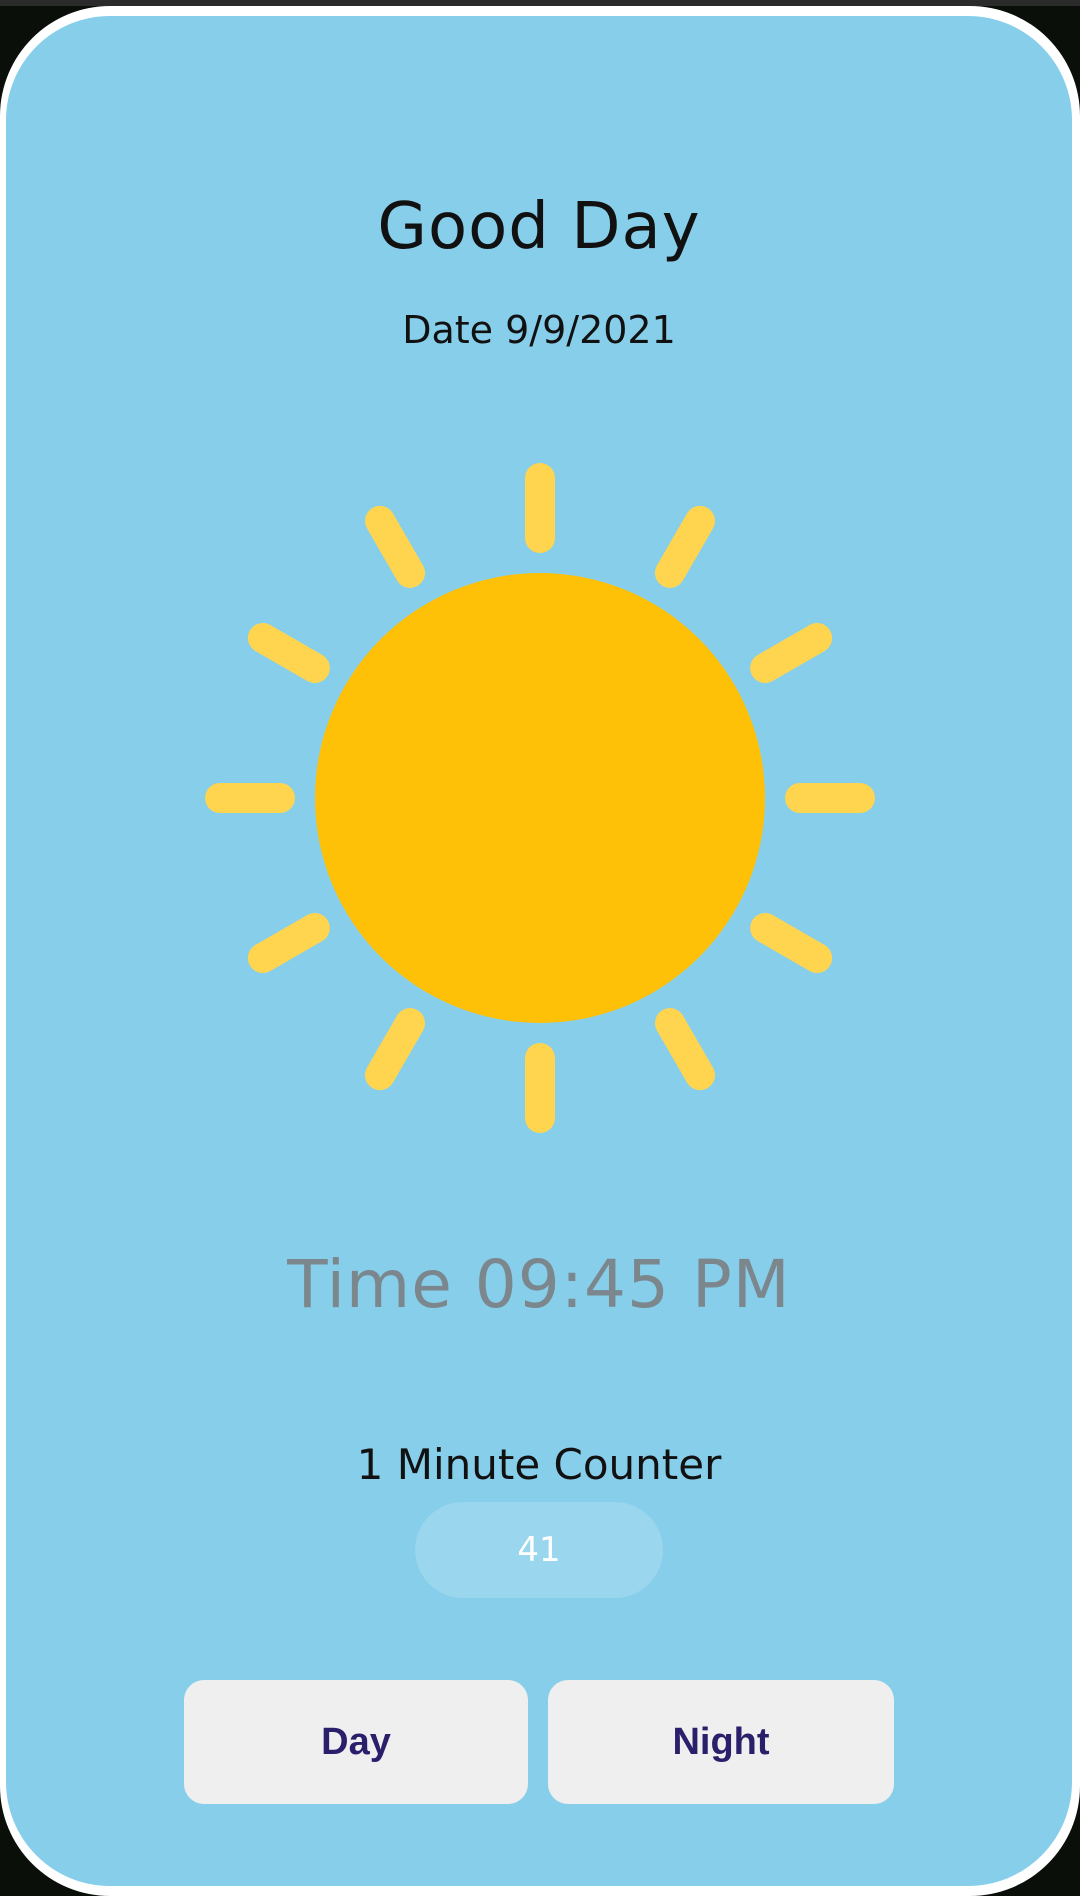 Image resolution: width=1080 pixels, height=1896 pixels. I want to click on greeting-title: Good Day, so click(539, 227).